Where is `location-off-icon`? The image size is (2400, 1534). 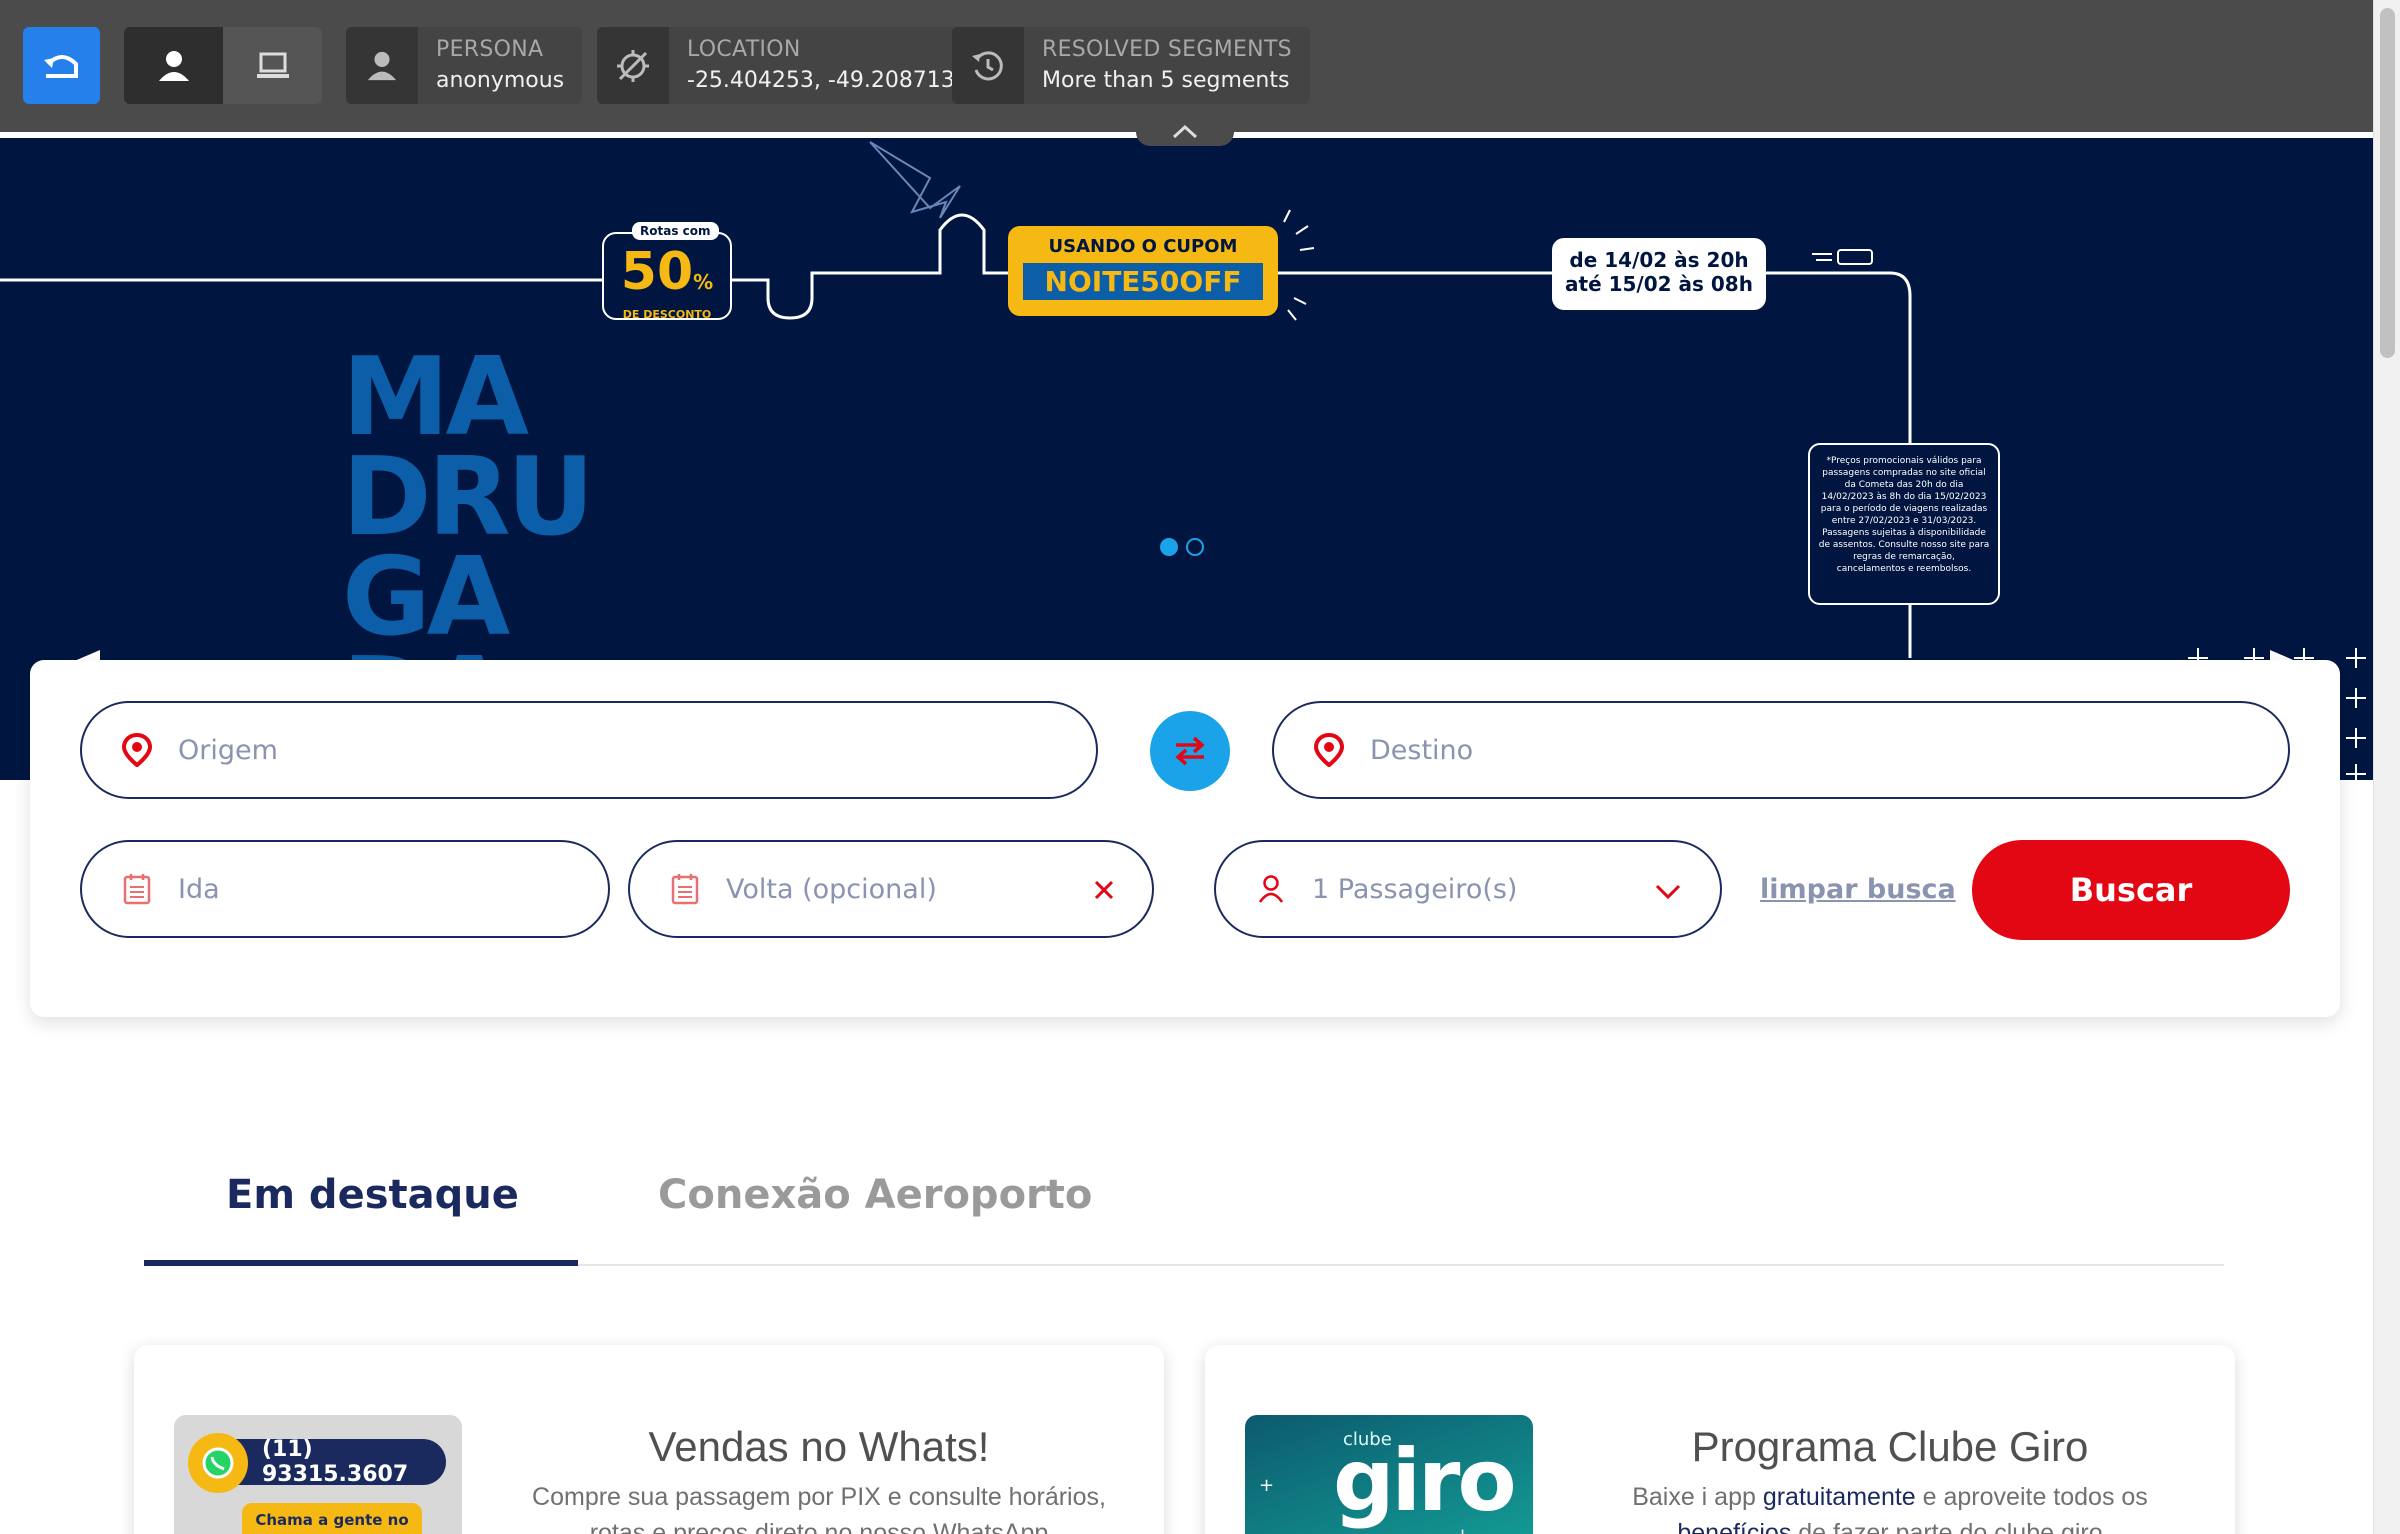
location-off-icon is located at coordinates (633, 65).